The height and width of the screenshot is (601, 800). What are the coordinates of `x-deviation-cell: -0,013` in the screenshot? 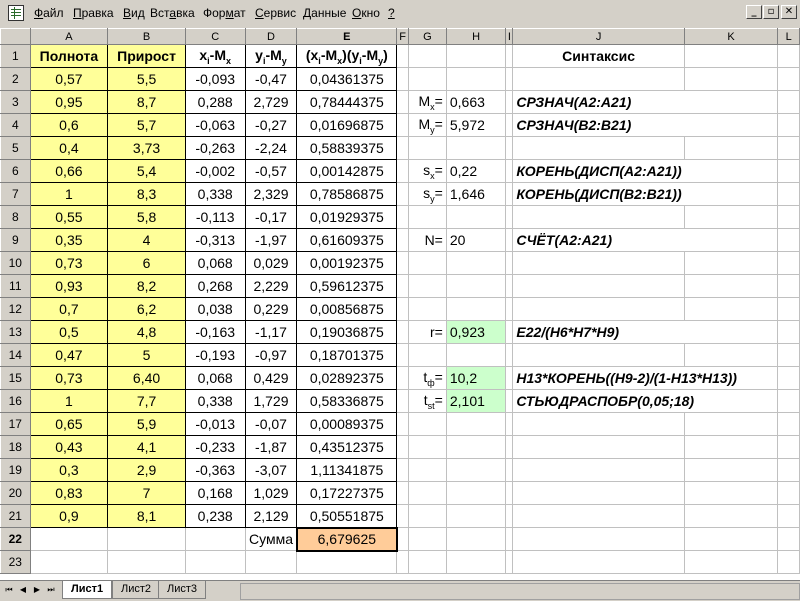 It's located at (215, 424).